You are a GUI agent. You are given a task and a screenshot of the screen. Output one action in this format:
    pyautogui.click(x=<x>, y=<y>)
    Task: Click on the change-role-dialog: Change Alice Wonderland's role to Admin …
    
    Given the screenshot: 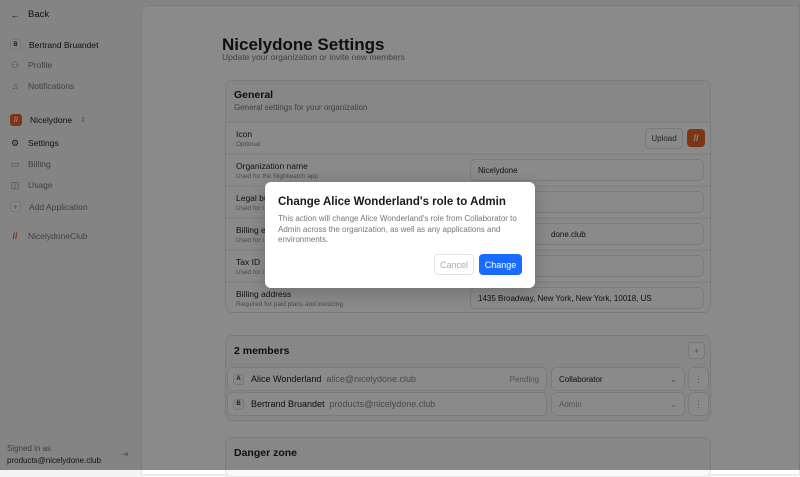 What is the action you would take?
    pyautogui.click(x=400, y=235)
    